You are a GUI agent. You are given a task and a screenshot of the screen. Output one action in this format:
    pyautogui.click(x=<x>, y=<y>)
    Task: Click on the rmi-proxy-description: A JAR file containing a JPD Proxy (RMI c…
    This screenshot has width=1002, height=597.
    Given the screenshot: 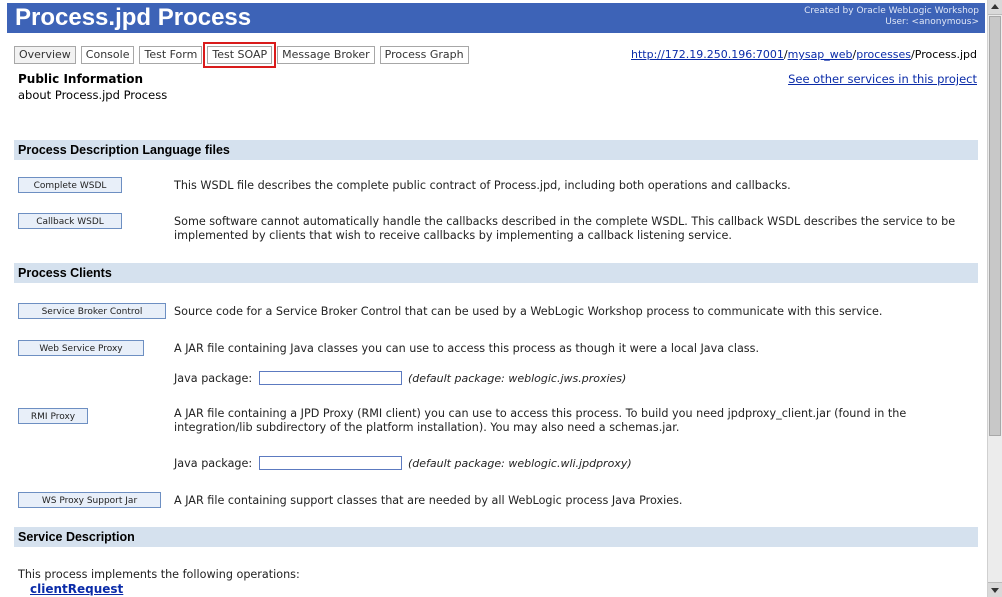 What is the action you would take?
    pyautogui.click(x=540, y=421)
    